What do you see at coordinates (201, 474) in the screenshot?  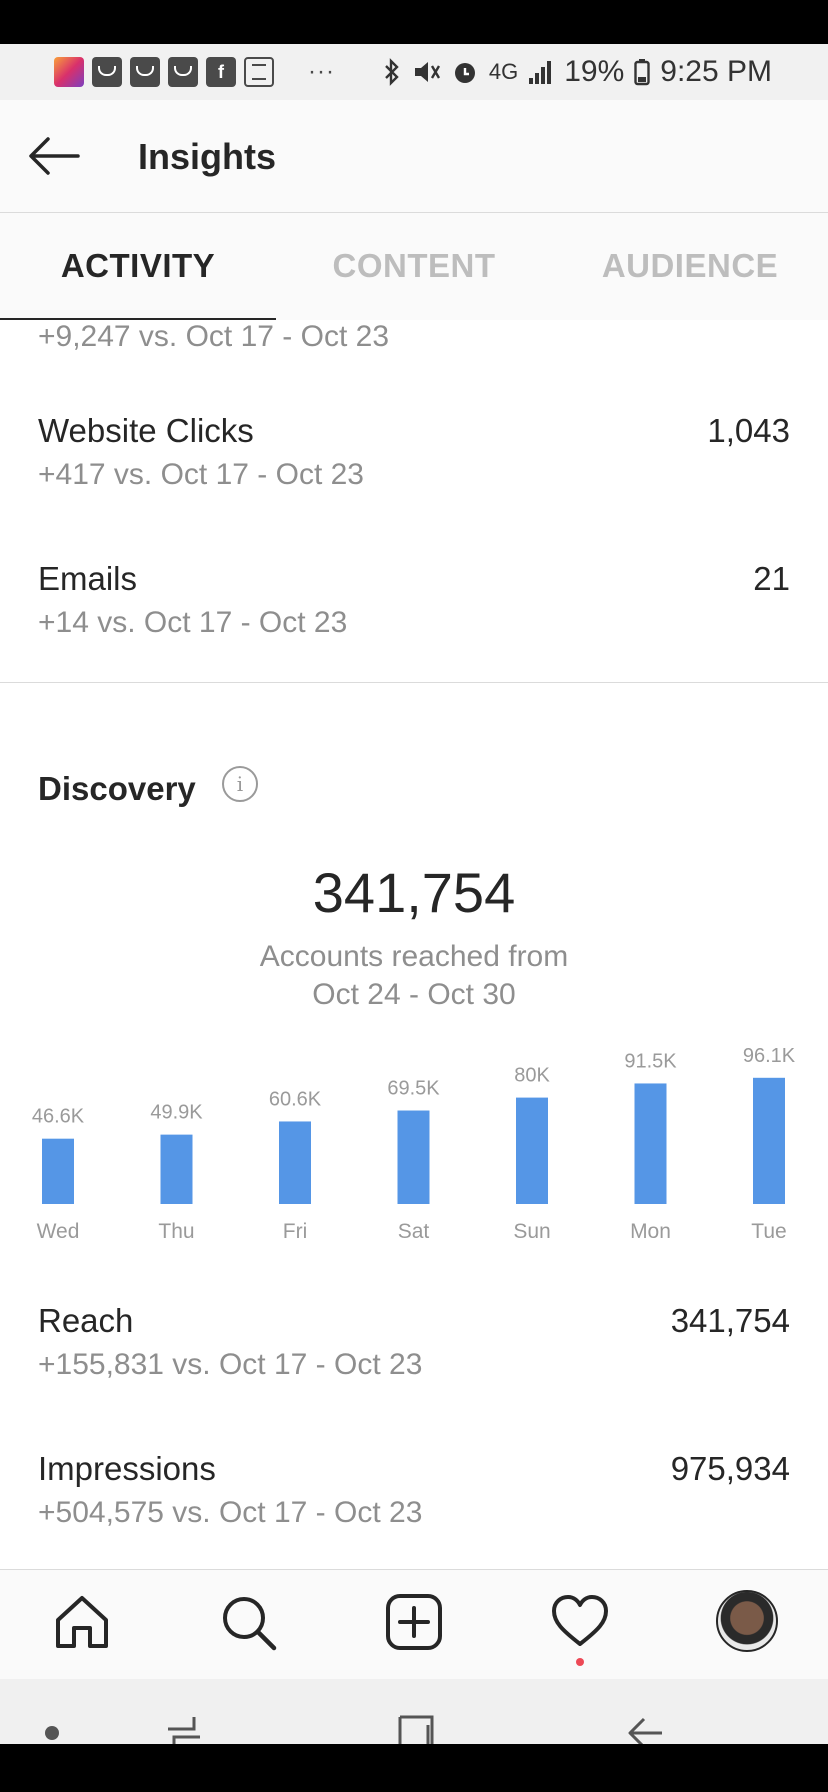 I see `metric-comparison: +417 vs. Oct 17 - Oct 23` at bounding box center [201, 474].